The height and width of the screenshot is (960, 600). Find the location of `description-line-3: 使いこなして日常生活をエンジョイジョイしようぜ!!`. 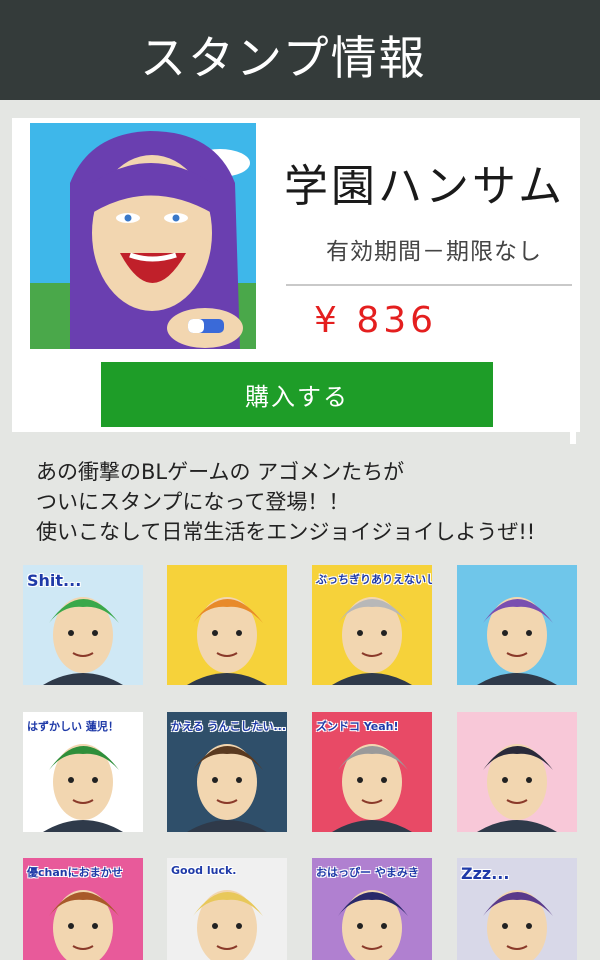

description-line-3: 使いこなして日常生活をエンジョイジョイしようぜ!! is located at coordinates (286, 532).